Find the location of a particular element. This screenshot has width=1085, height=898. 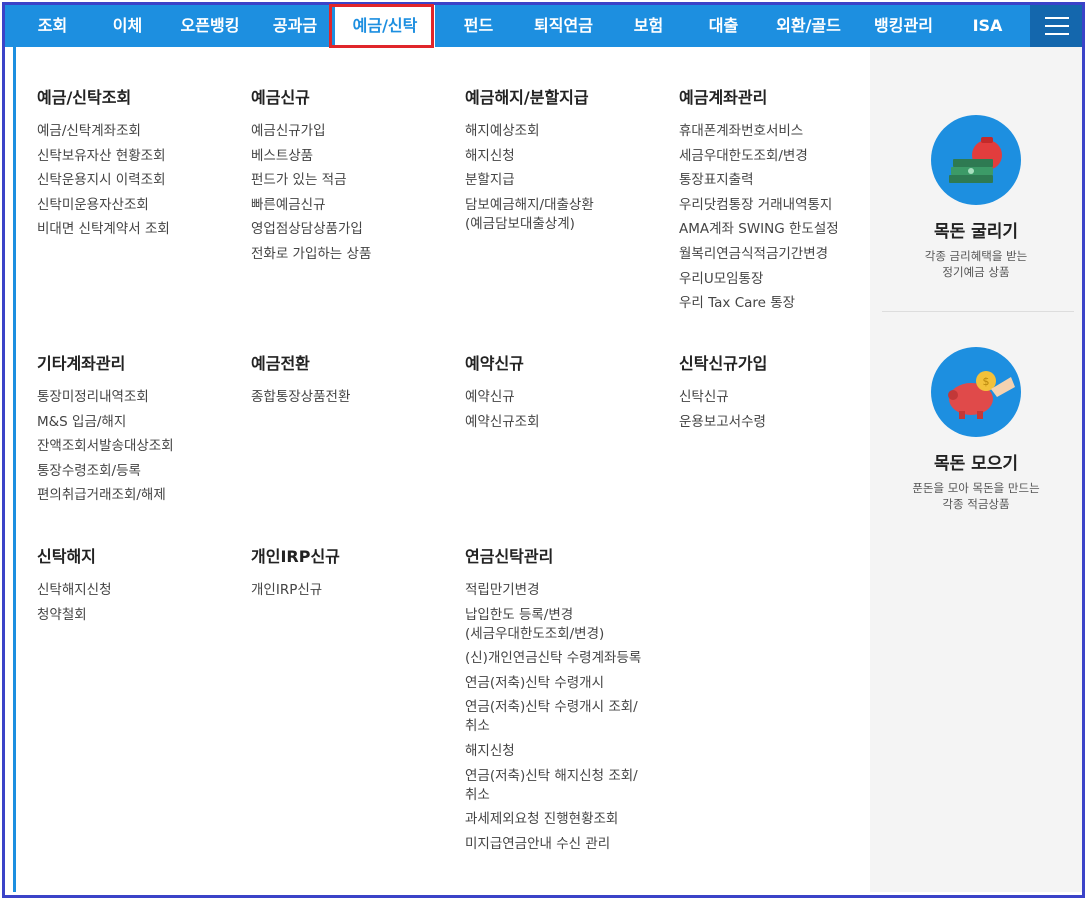

section-title: 연금신탁관리 is located at coordinates (509, 556).